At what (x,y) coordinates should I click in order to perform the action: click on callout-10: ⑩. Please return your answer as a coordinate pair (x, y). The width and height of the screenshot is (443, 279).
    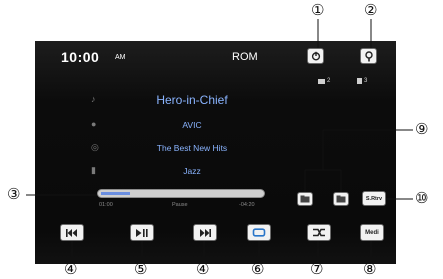
    Looking at the image, I should click on (422, 198).